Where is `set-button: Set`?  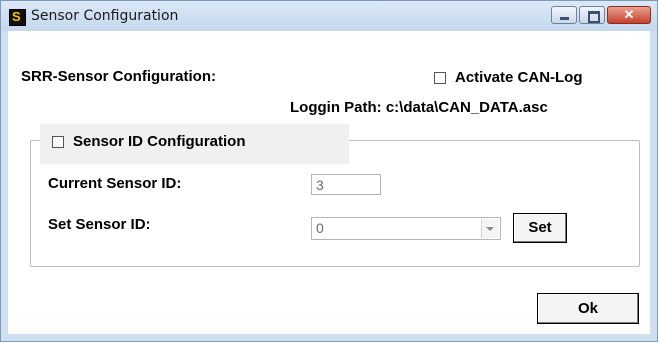
set-button: Set is located at coordinates (540, 228).